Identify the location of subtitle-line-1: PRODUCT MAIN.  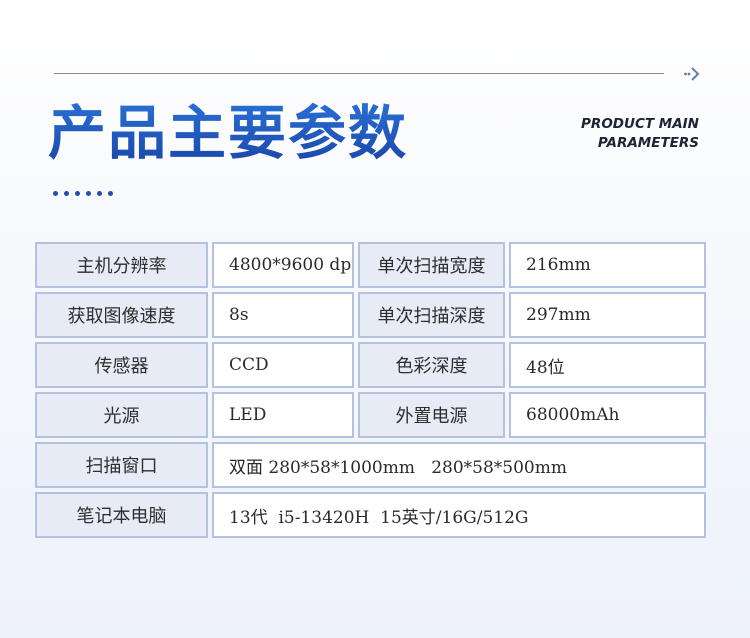
(640, 124).